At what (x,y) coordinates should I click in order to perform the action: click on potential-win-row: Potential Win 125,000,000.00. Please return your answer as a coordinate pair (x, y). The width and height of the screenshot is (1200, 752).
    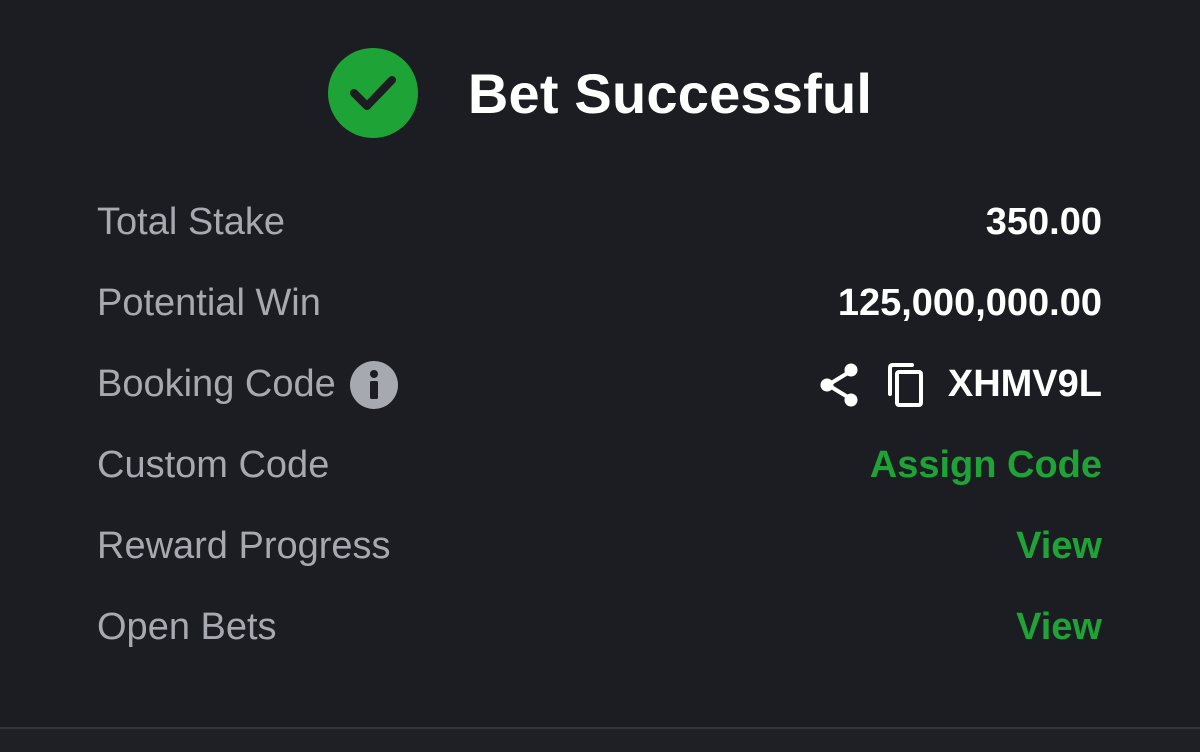
    Looking at the image, I should click on (599, 303).